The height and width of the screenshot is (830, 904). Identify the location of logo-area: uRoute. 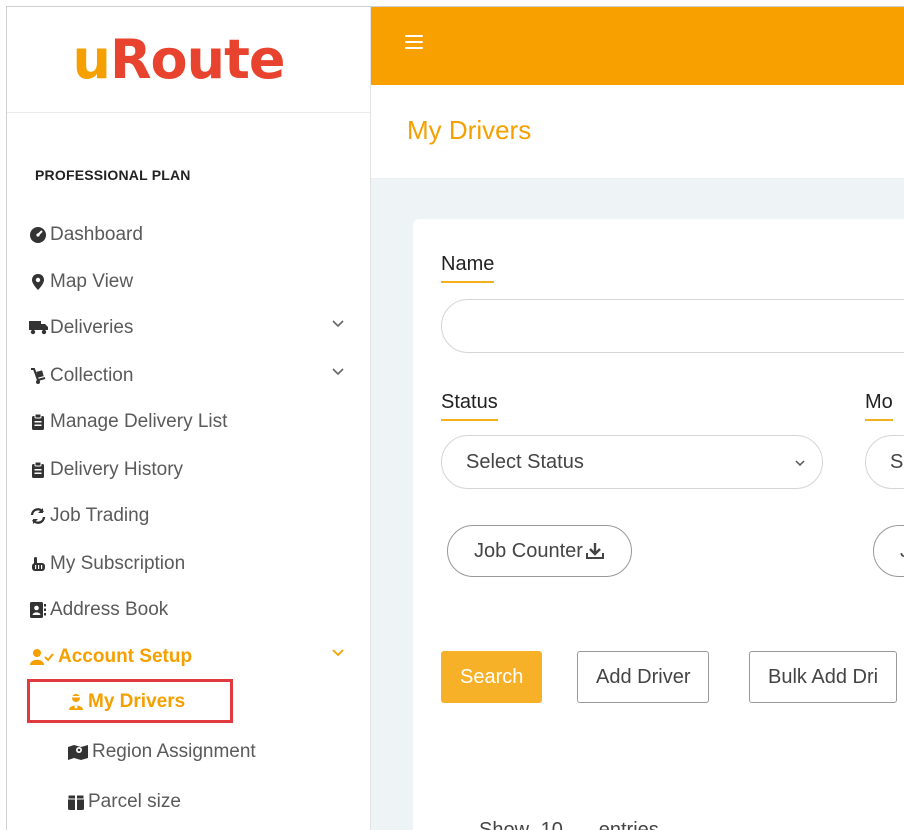
(188, 60).